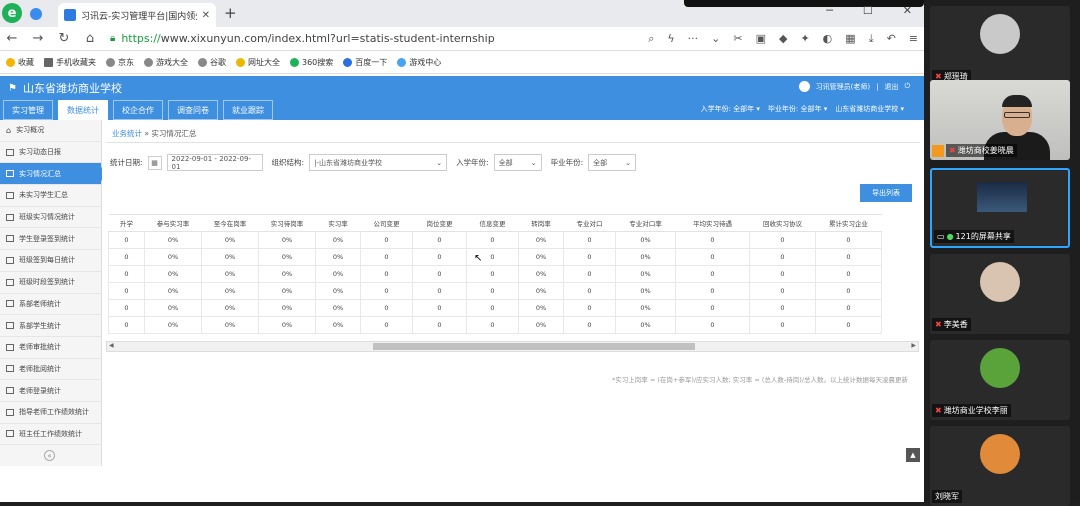  Describe the element at coordinates (541, 223) in the screenshot. I see `column-header: 转岗率` at that location.